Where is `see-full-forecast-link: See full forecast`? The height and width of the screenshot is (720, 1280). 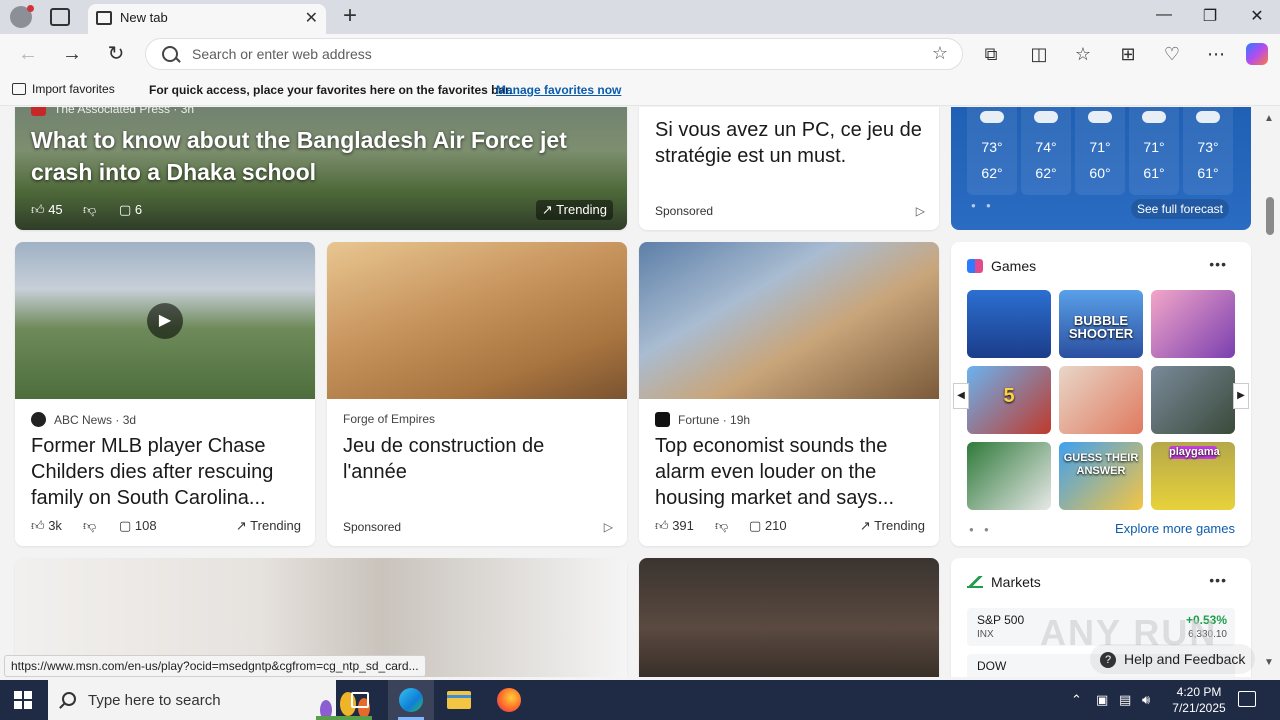 see-full-forecast-link: See full forecast is located at coordinates (1180, 209).